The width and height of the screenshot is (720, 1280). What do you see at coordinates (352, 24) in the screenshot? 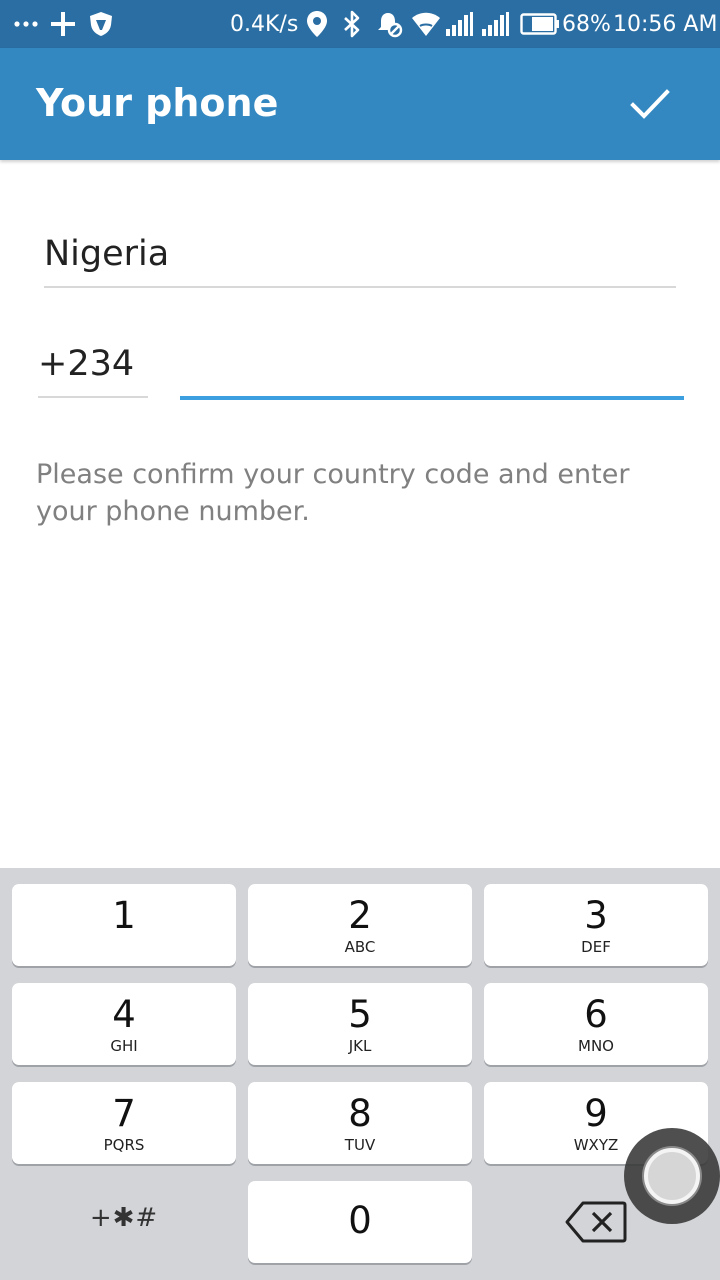
I see `bluetooth-icon` at bounding box center [352, 24].